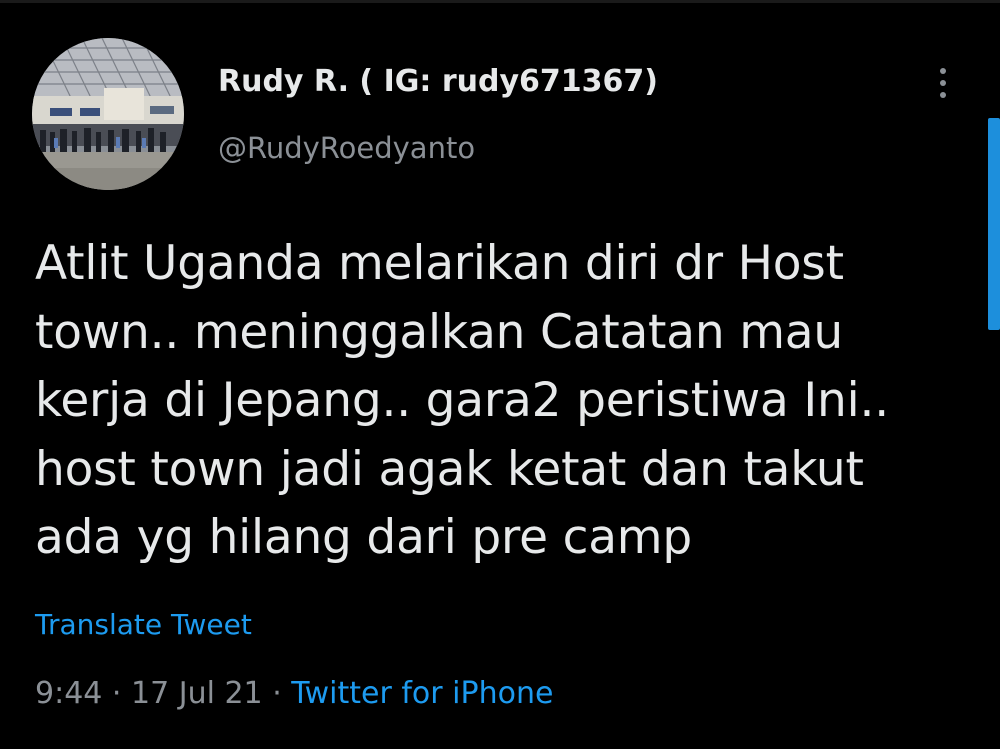 The width and height of the screenshot is (1000, 749). What do you see at coordinates (197, 693) in the screenshot?
I see `tweet-date: 17 Jul 21` at bounding box center [197, 693].